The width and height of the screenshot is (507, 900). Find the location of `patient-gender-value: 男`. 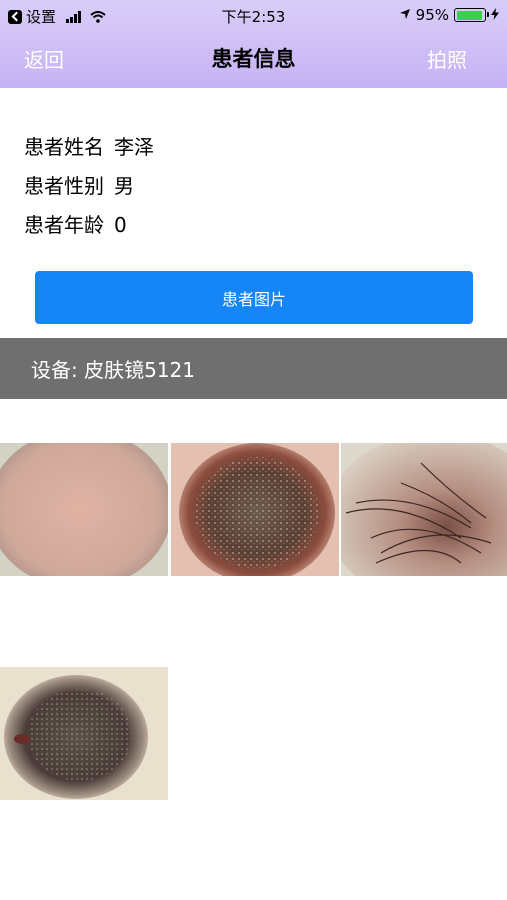

patient-gender-value: 男 is located at coordinates (124, 186).